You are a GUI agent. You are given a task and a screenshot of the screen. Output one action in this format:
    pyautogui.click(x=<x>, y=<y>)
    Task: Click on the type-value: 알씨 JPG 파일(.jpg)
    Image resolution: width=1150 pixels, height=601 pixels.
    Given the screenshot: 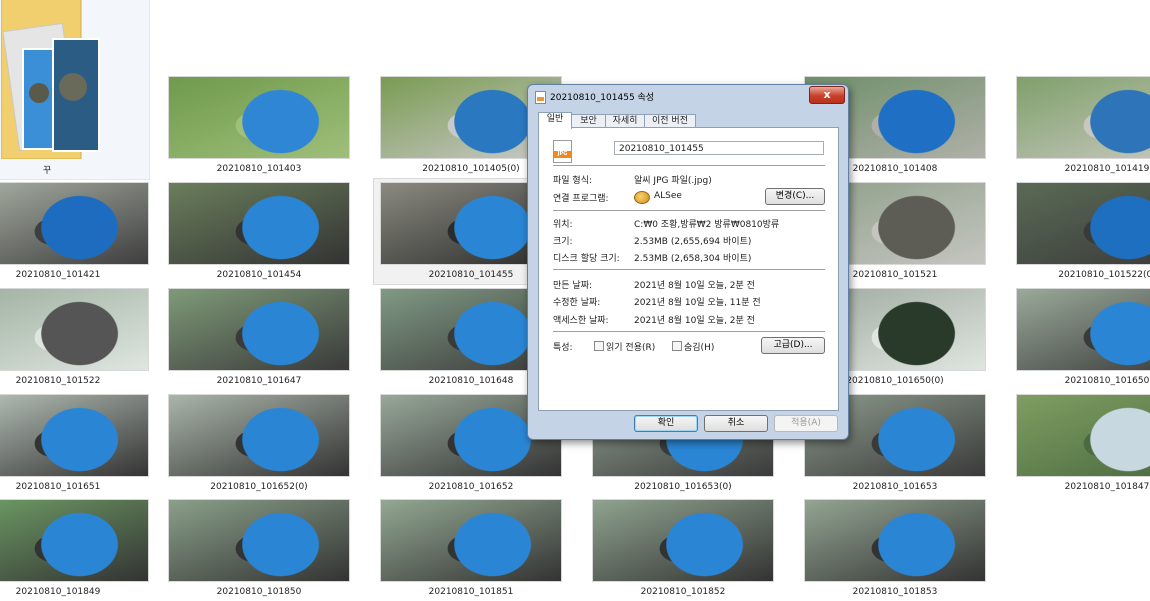 What is the action you would take?
    pyautogui.click(x=673, y=181)
    